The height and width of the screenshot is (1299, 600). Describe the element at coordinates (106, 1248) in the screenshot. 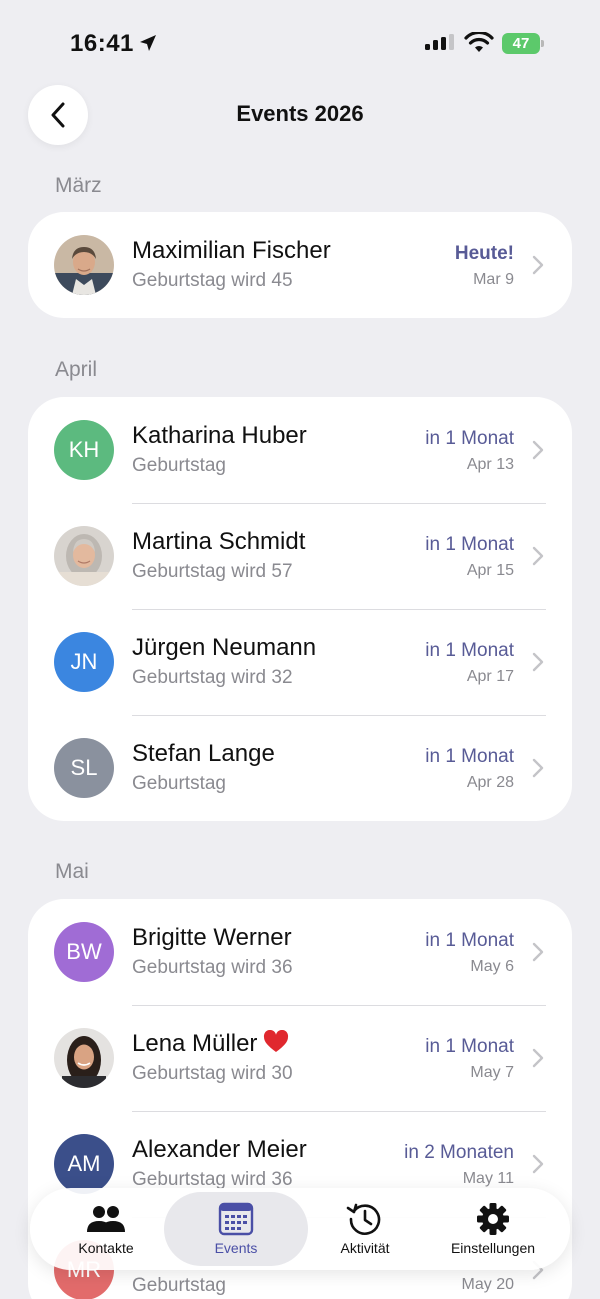

I see `tab-label: Kontakte` at that location.